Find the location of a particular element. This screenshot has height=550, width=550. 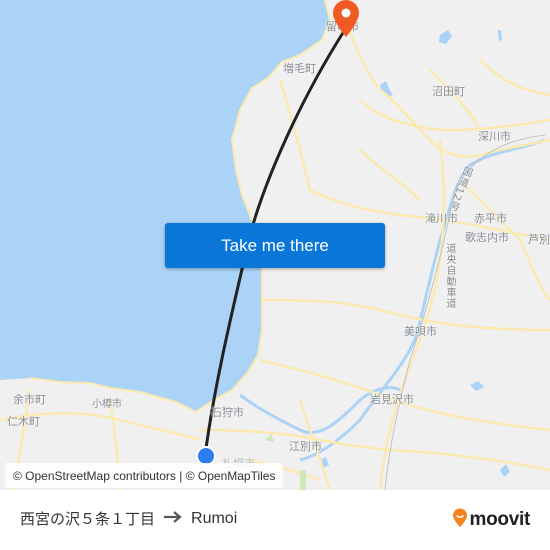

place-label-takikawa: 滝川市 is located at coordinates (441, 218).